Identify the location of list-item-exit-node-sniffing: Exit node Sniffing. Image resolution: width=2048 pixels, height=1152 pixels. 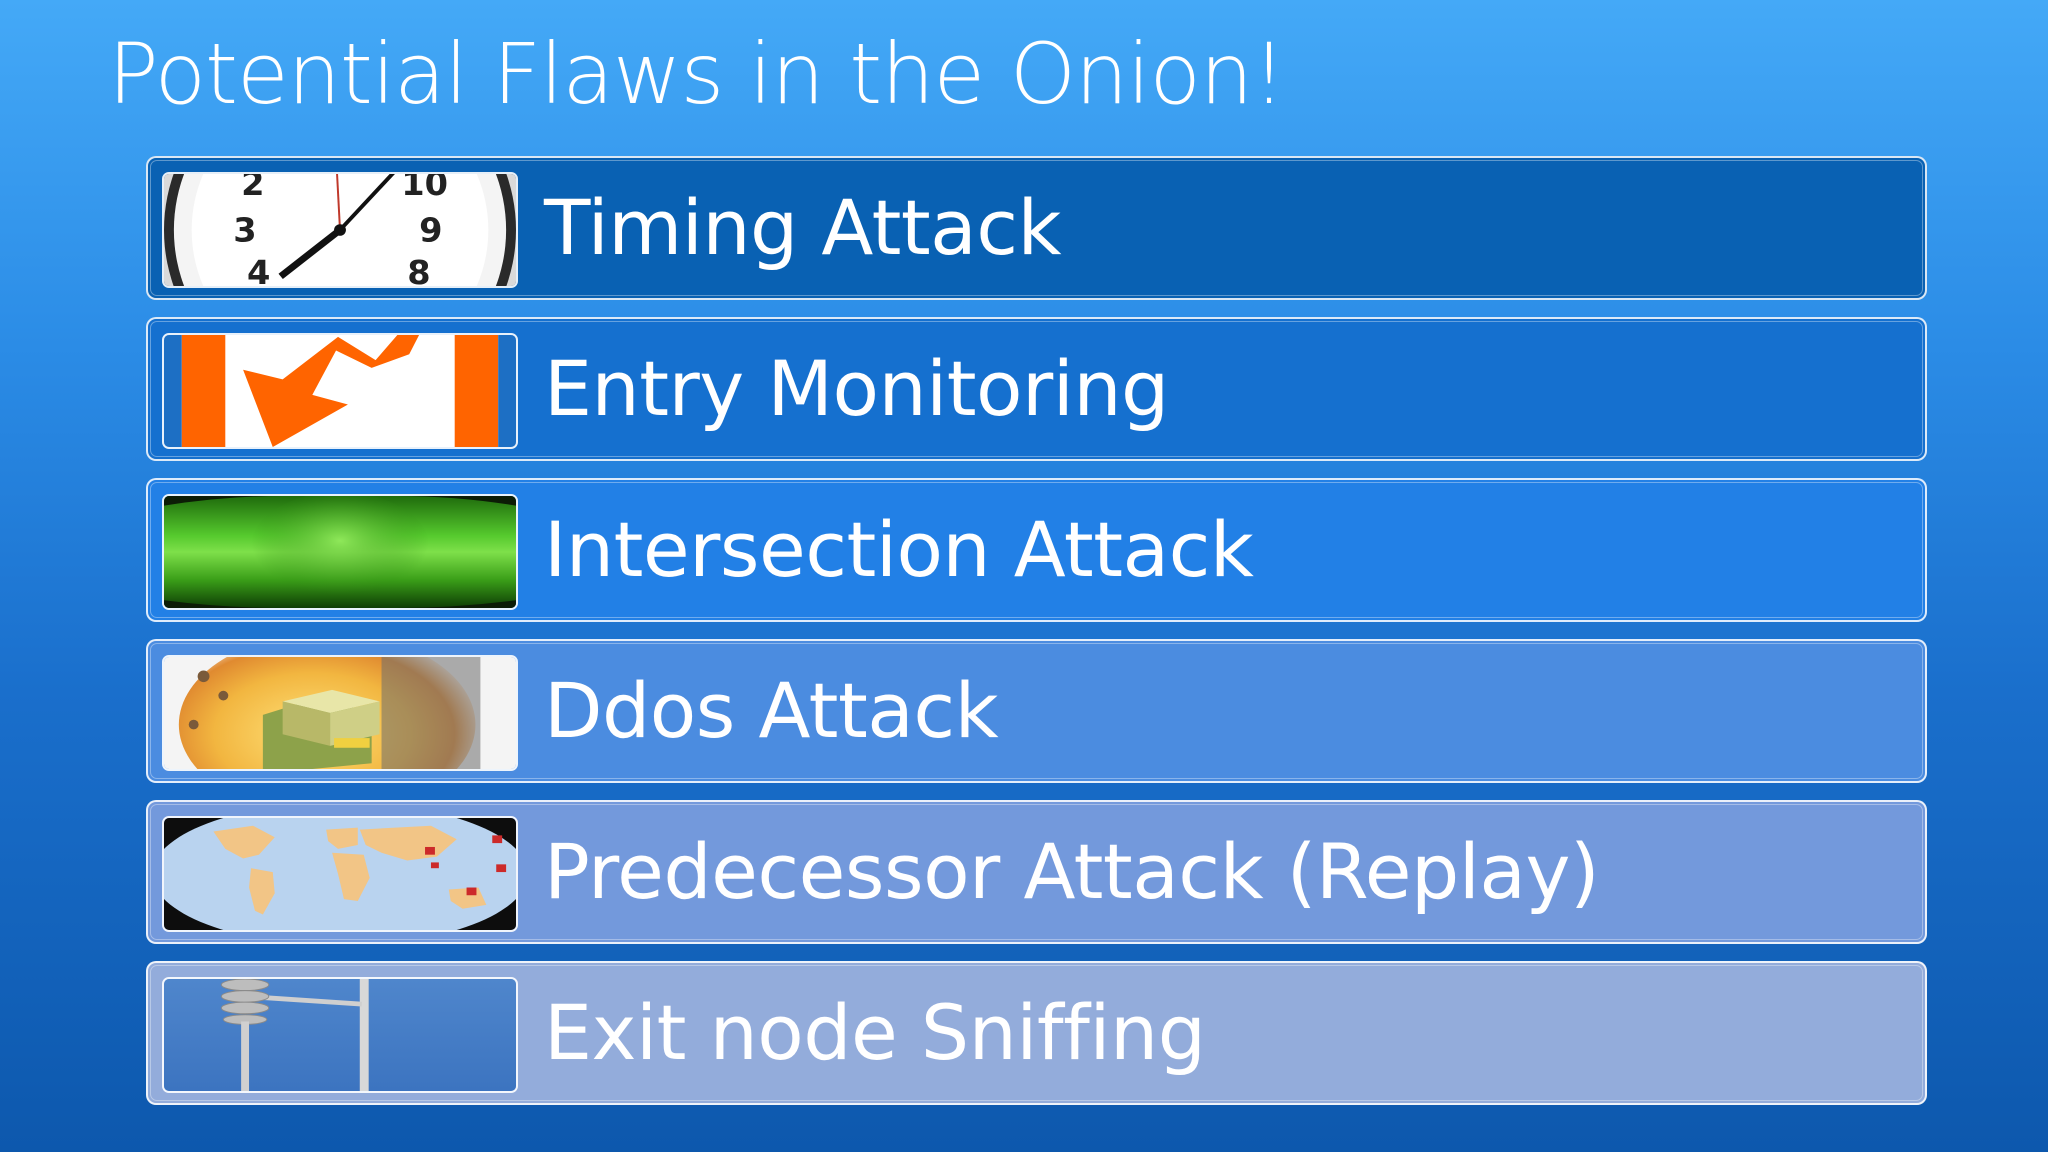
(1036, 1033).